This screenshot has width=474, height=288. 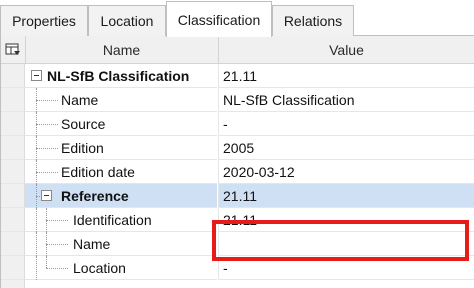 I want to click on tab-relations: Relations, so click(x=313, y=20).